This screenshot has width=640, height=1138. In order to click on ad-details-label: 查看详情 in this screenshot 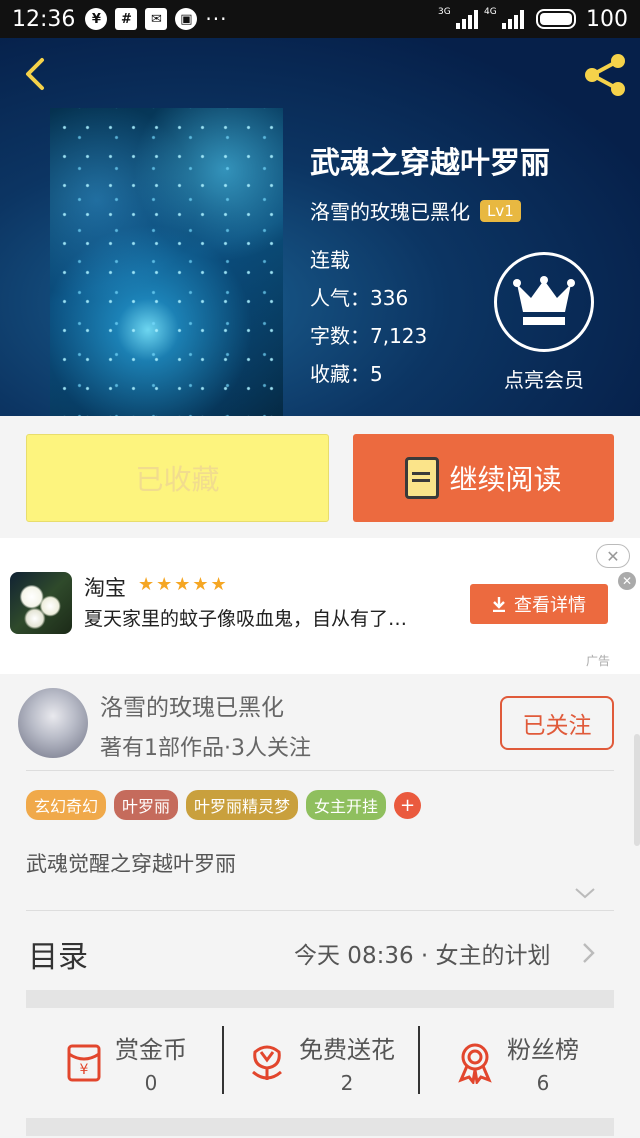, I will do `click(550, 605)`.